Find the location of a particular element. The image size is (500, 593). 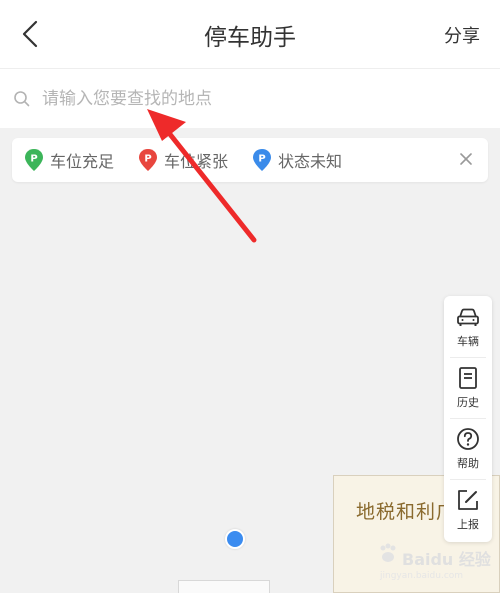

close-icon is located at coordinates (466, 159).